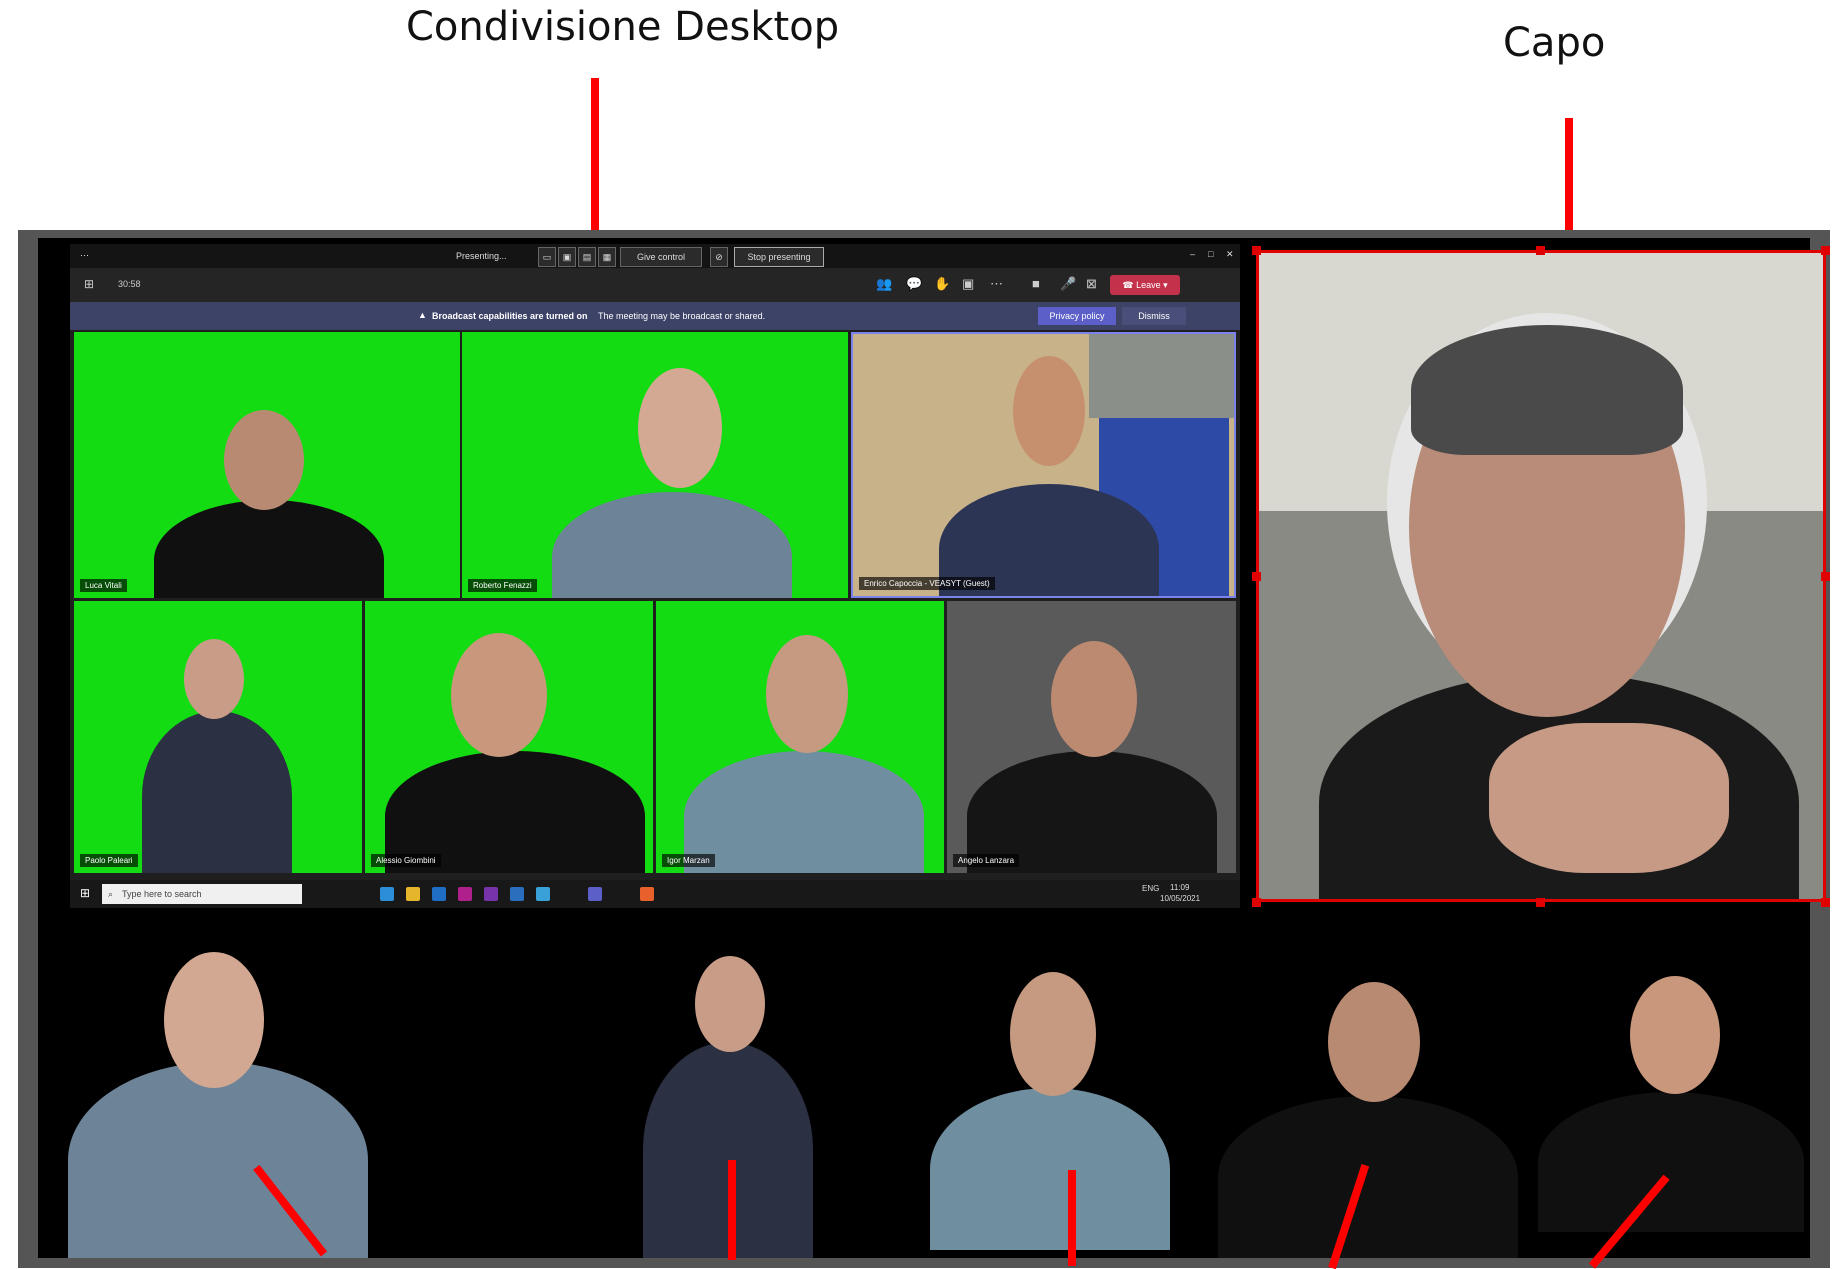 This screenshot has width=1844, height=1269. I want to click on privacy-policy-button: Privacy policy, so click(1077, 316).